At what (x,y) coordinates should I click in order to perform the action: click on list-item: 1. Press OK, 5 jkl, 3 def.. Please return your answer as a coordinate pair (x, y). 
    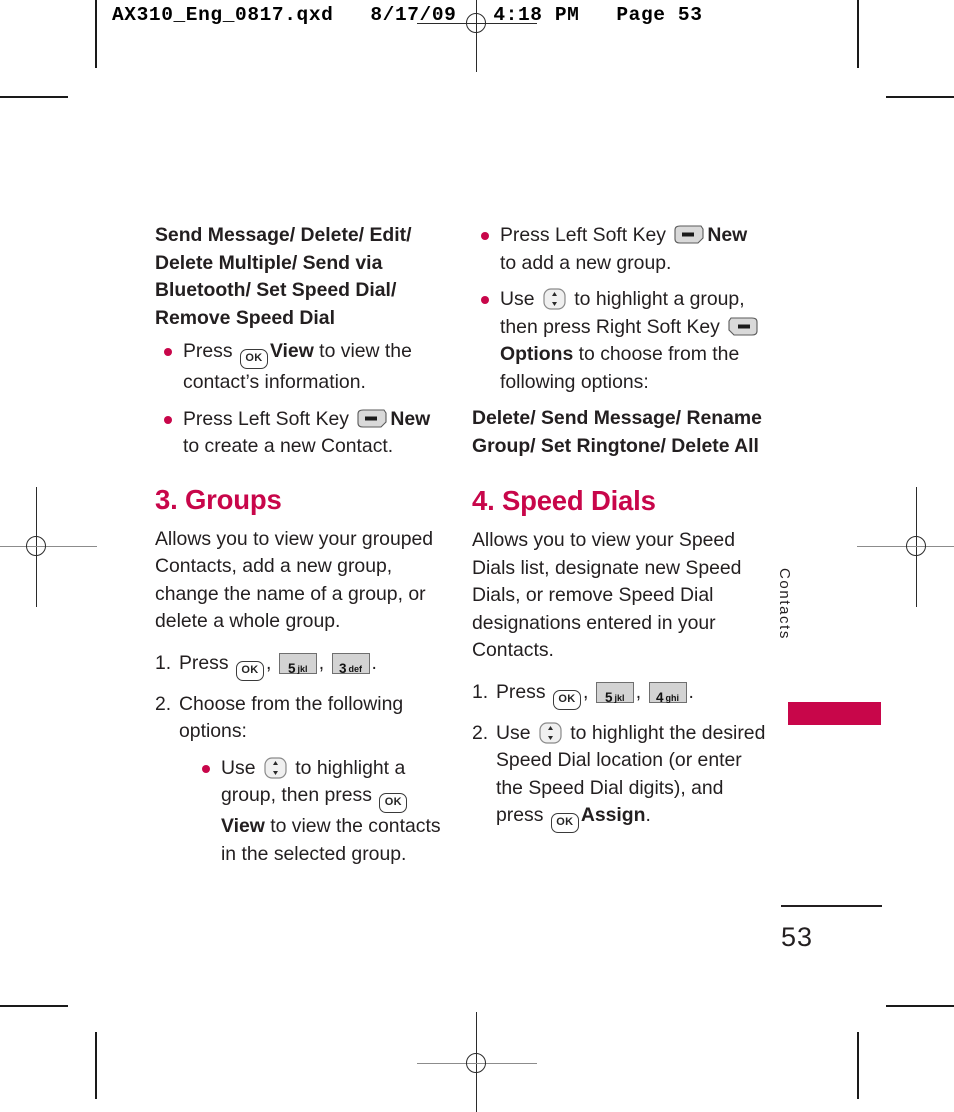
    Looking at the image, I should click on (300, 665).